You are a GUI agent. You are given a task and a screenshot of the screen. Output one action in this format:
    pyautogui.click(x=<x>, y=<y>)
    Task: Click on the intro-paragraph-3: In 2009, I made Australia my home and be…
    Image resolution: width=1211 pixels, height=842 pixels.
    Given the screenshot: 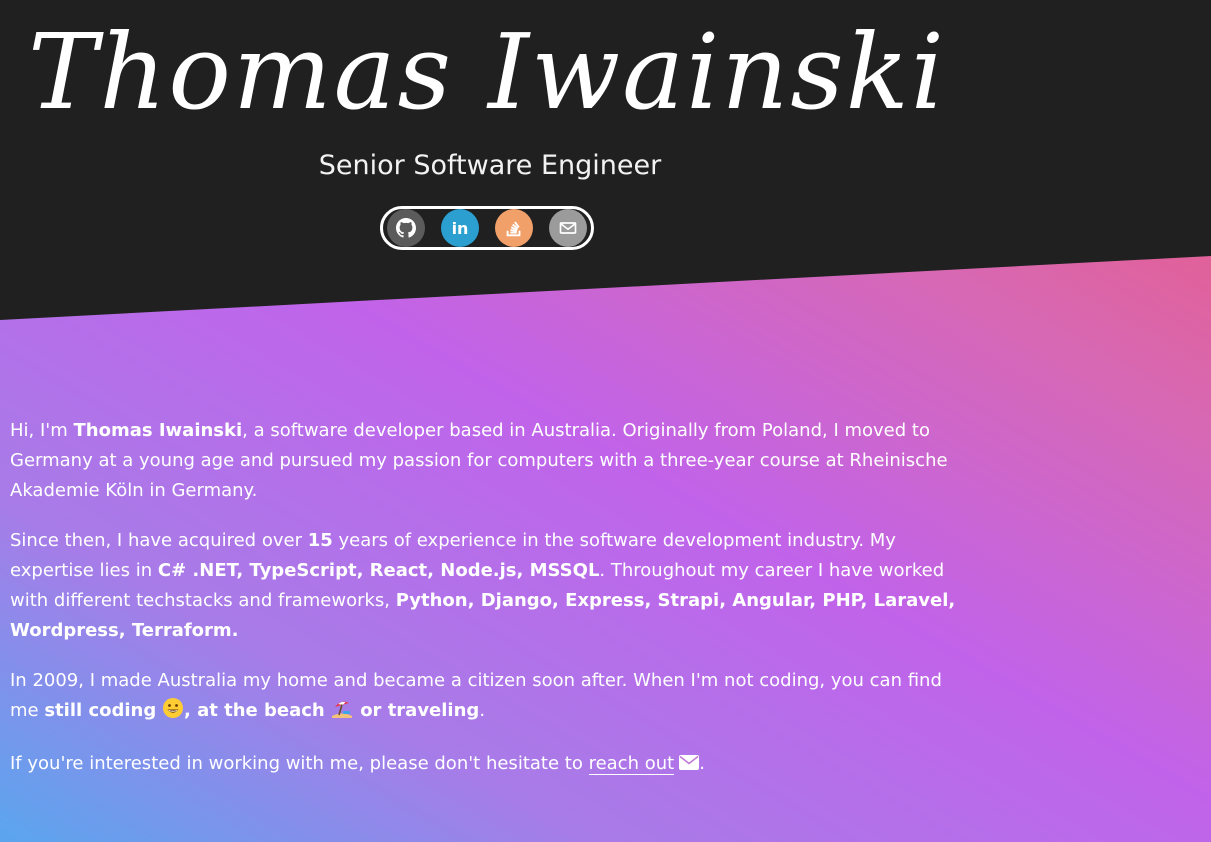 What is the action you would take?
    pyautogui.click(x=485, y=697)
    